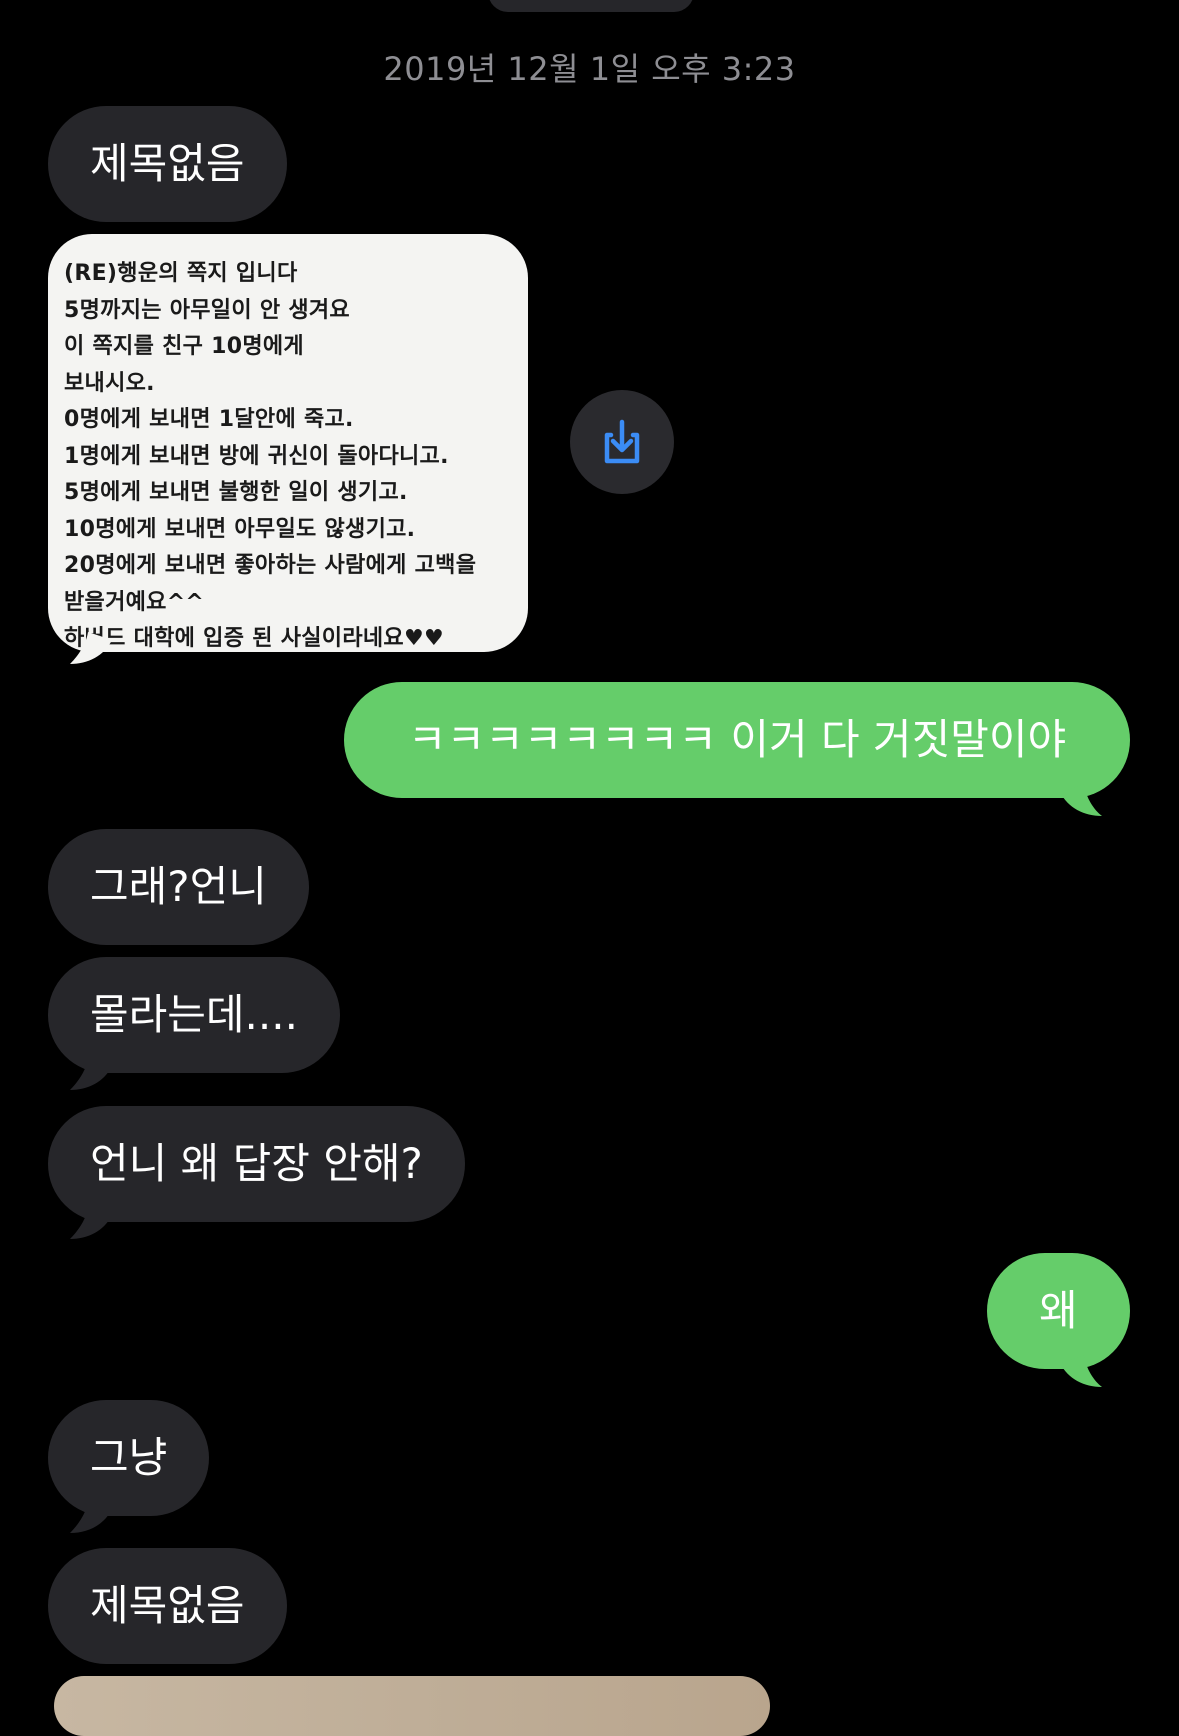 The image size is (1179, 1736). I want to click on incoming-message: 그래?언니, so click(178, 887).